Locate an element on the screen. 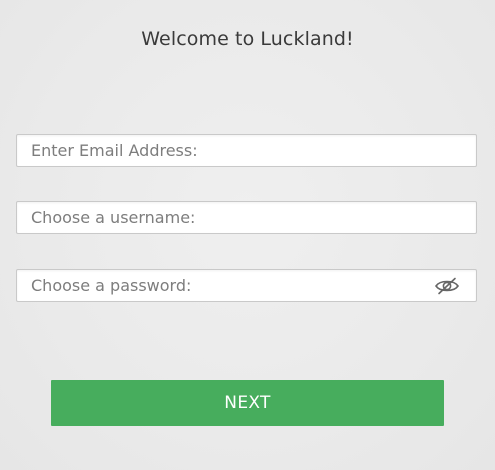  email-field-wrapper is located at coordinates (246, 150).